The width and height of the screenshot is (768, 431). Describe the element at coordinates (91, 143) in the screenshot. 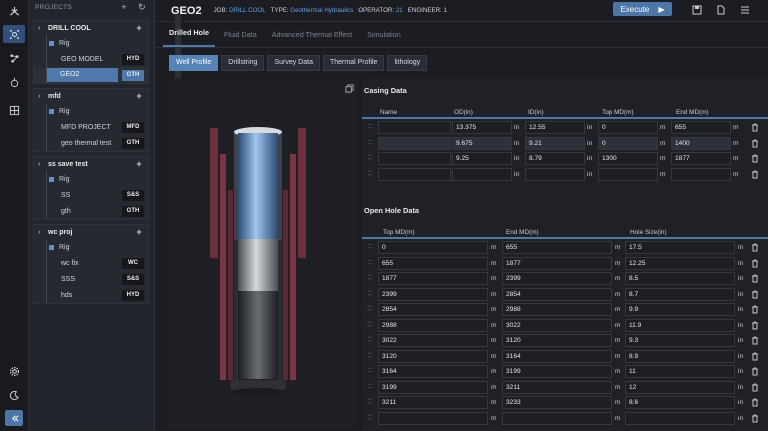

I see `project-item: geo thermal test GTH` at that location.